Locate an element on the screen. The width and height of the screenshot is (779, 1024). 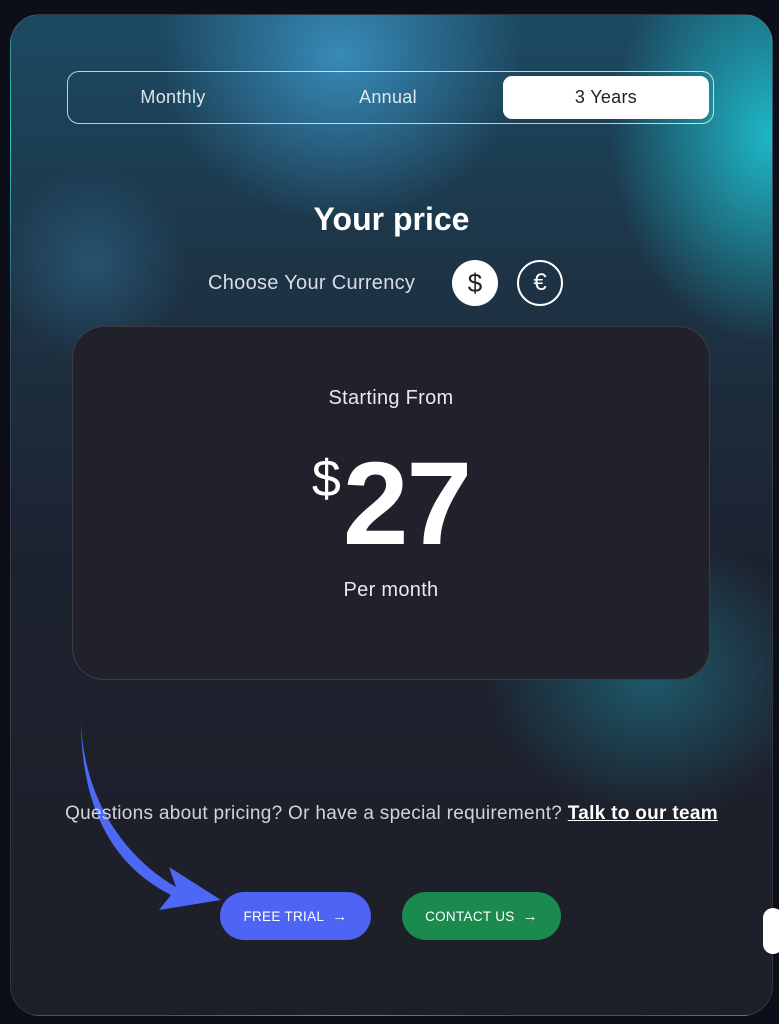
currency-label: Choose Your Currency is located at coordinates (312, 283).